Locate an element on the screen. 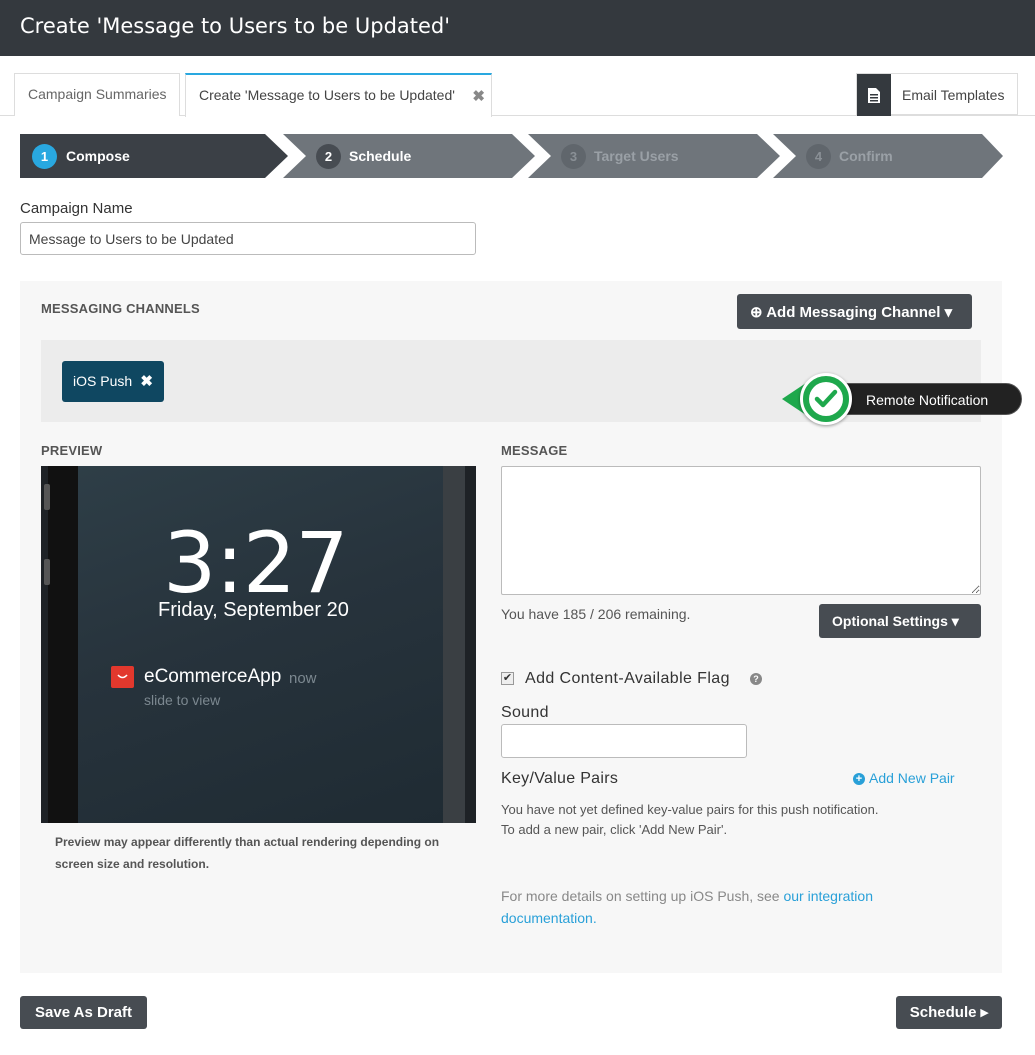  add-channel-label: Add Messaging Channel is located at coordinates (853, 312).